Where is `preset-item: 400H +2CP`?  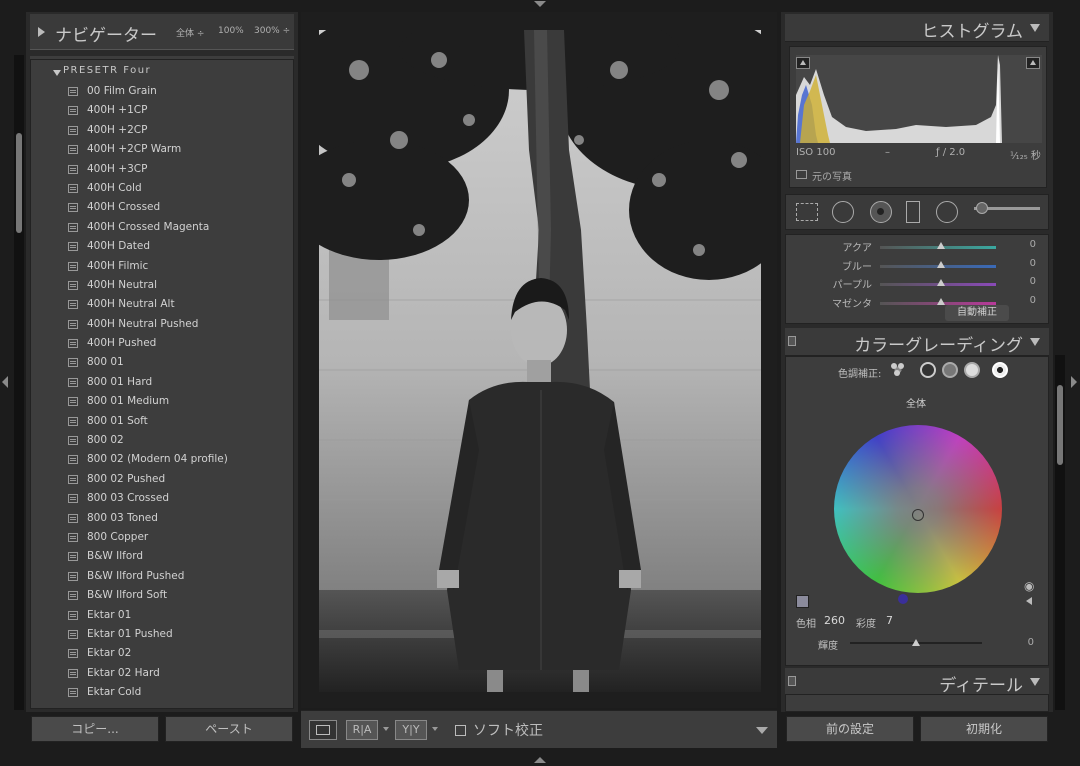 preset-item: 400H +2CP is located at coordinates (162, 130).